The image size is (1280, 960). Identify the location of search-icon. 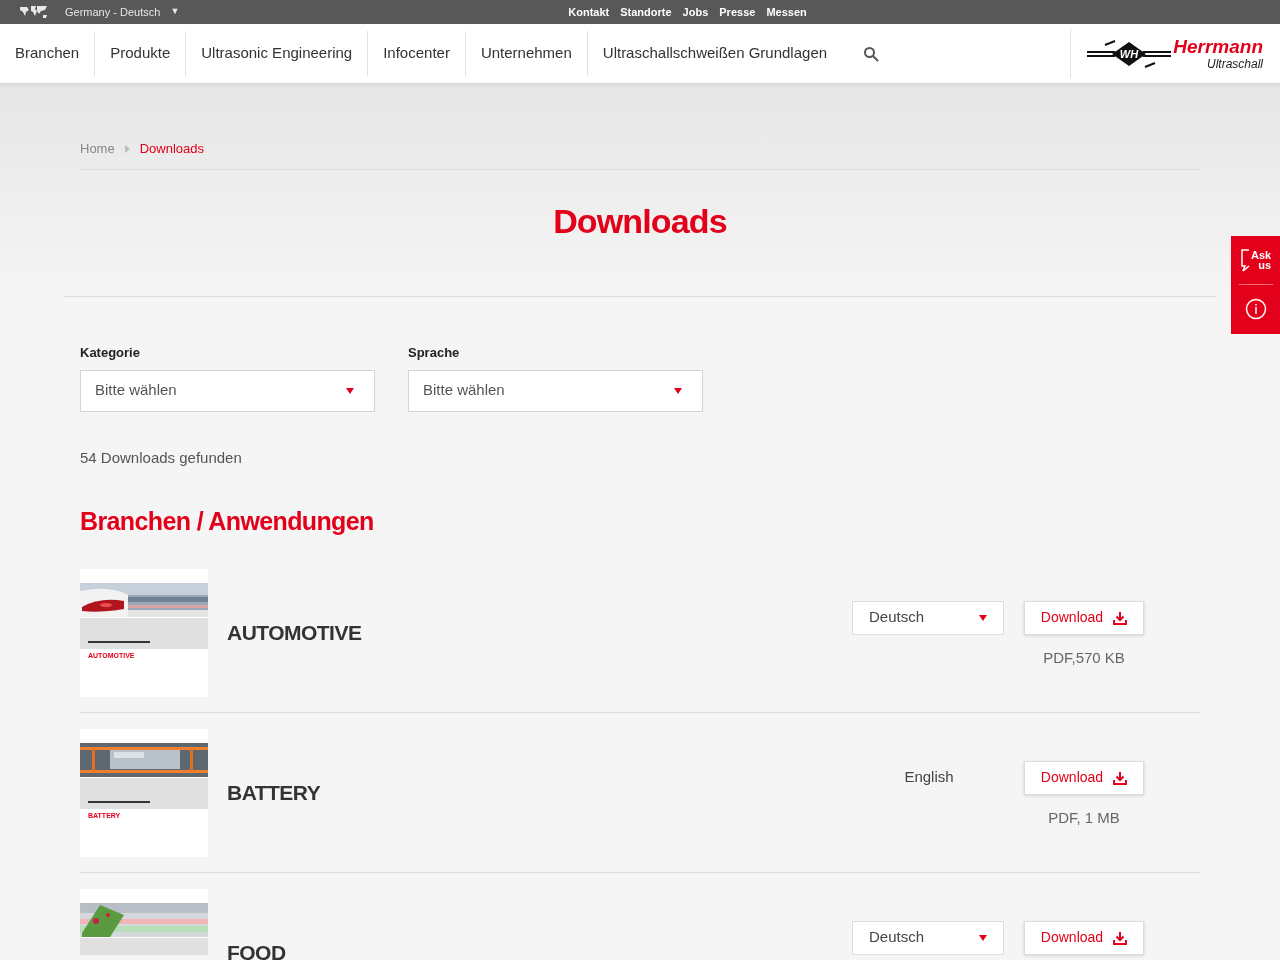
(871, 53).